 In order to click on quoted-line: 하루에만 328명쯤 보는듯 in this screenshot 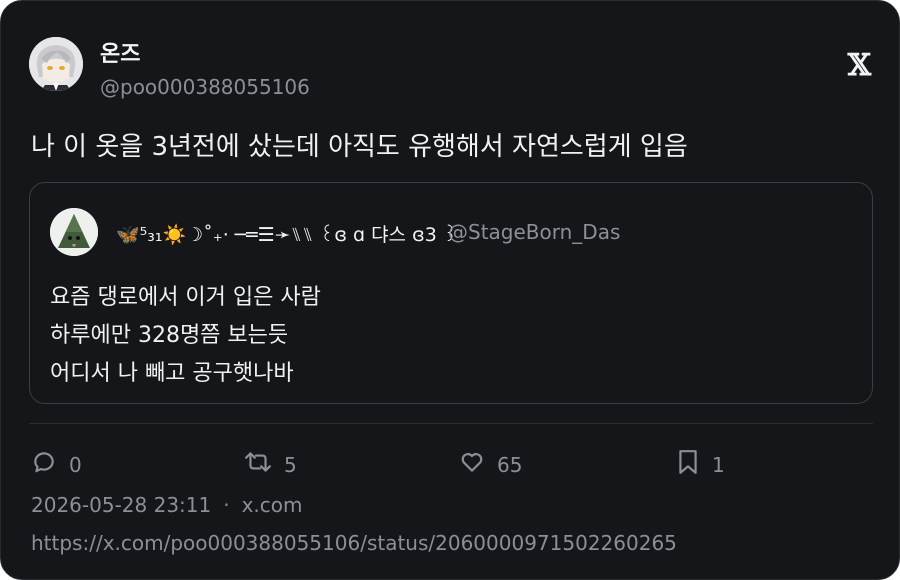, I will do `click(169, 335)`.